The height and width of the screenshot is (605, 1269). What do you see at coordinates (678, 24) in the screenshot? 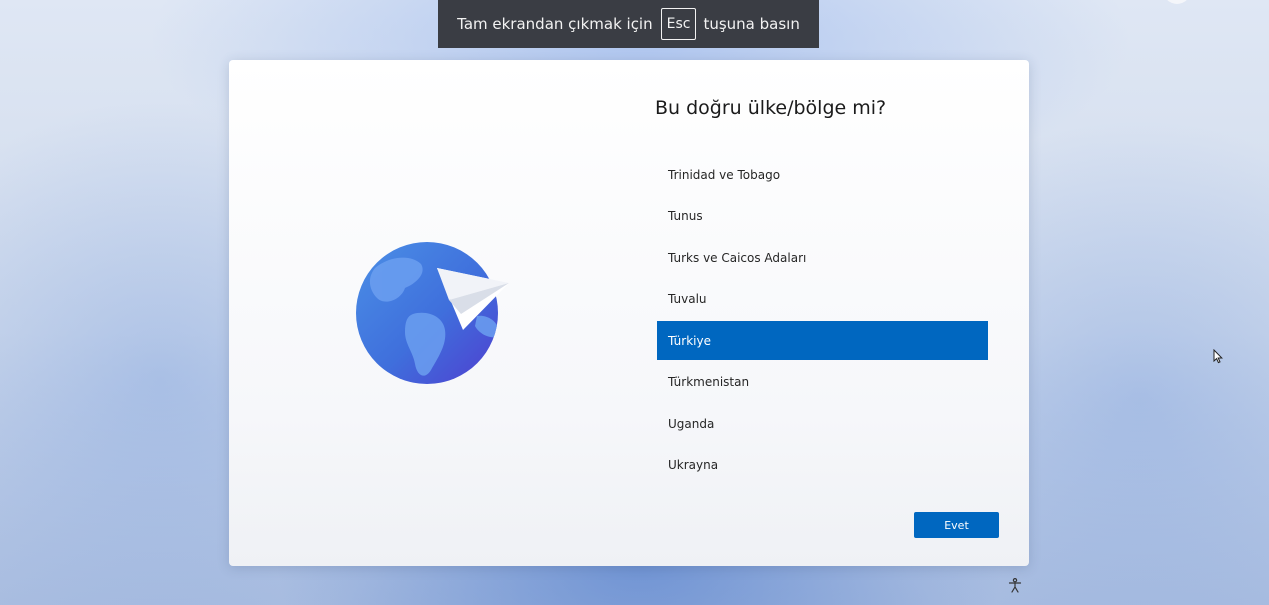
I see `esc-key-badge: Esc` at bounding box center [678, 24].